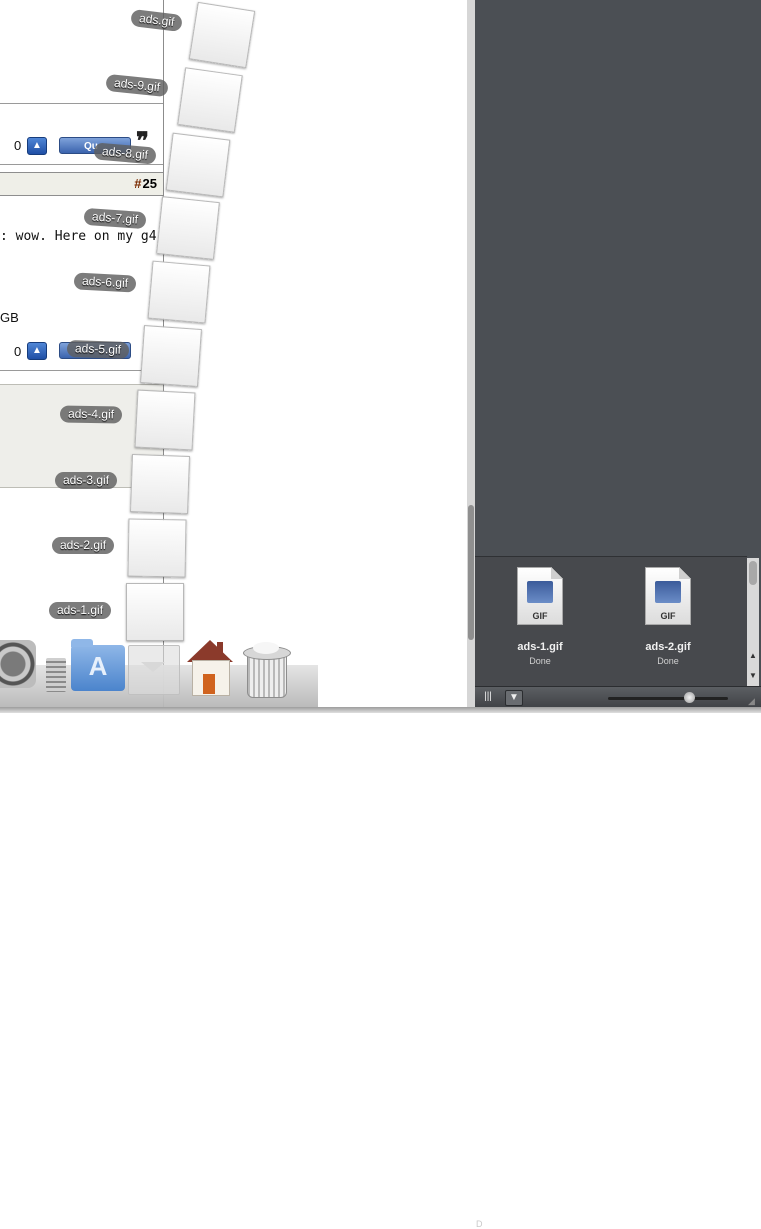  I want to click on downloads-scroll-thumb, so click(753, 573).